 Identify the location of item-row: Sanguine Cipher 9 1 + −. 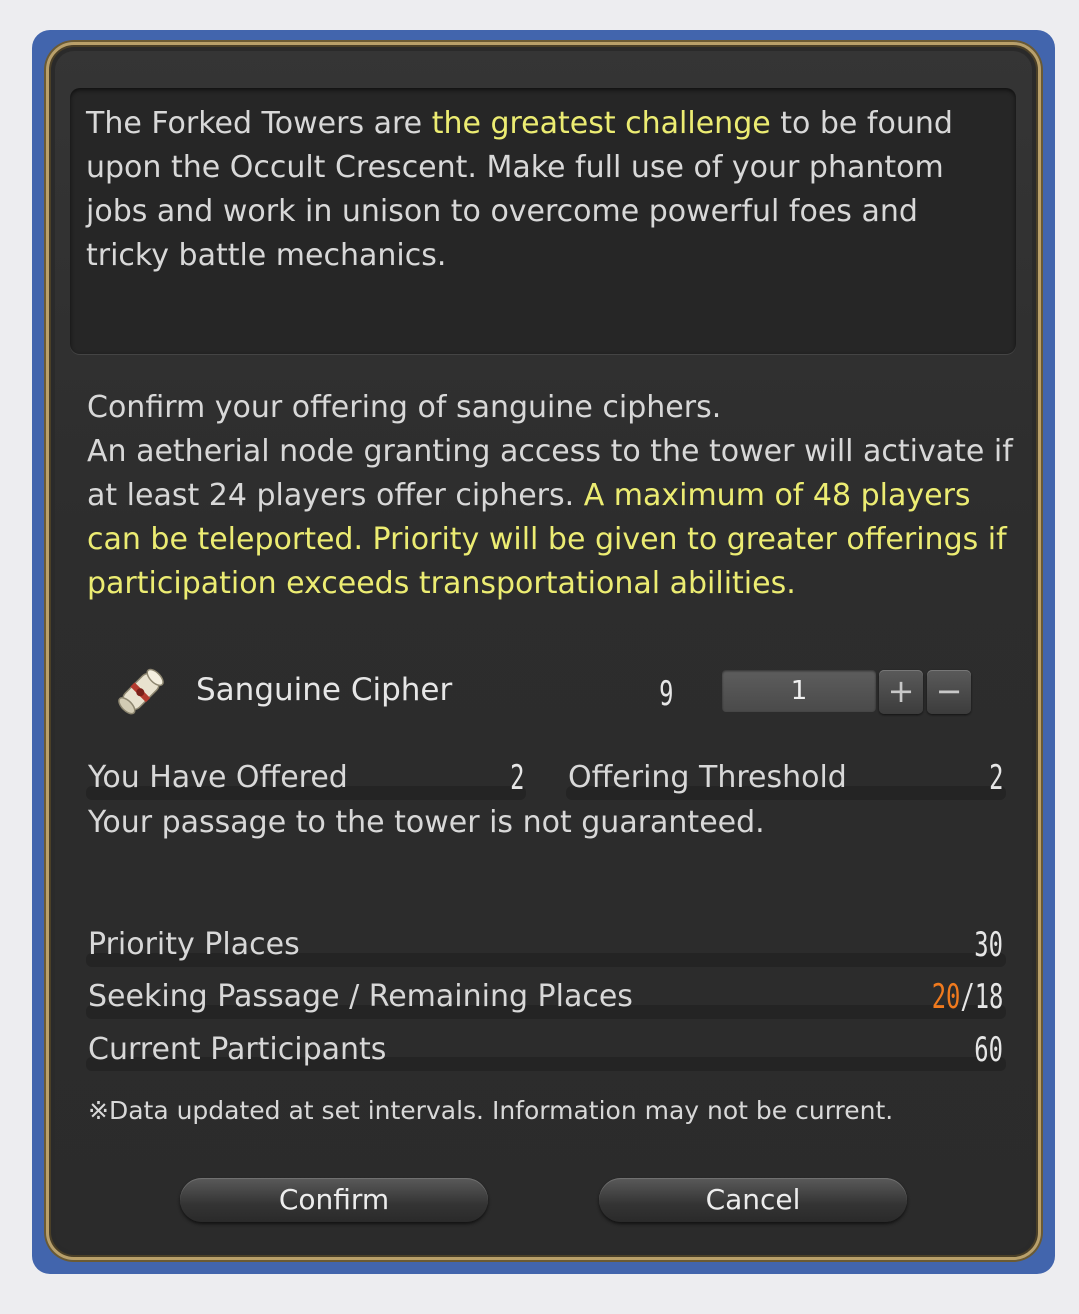
(548, 693).